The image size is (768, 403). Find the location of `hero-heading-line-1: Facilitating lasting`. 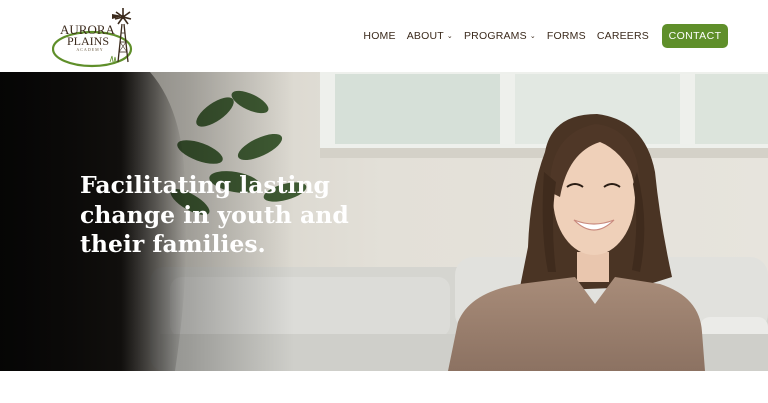

hero-heading-line-1: Facilitating lasting is located at coordinates (205, 185).